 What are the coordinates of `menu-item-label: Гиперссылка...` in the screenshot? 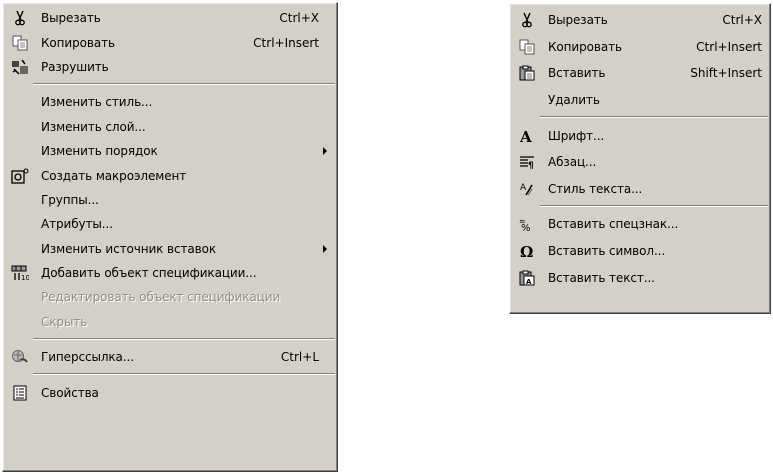 It's located at (87, 357).